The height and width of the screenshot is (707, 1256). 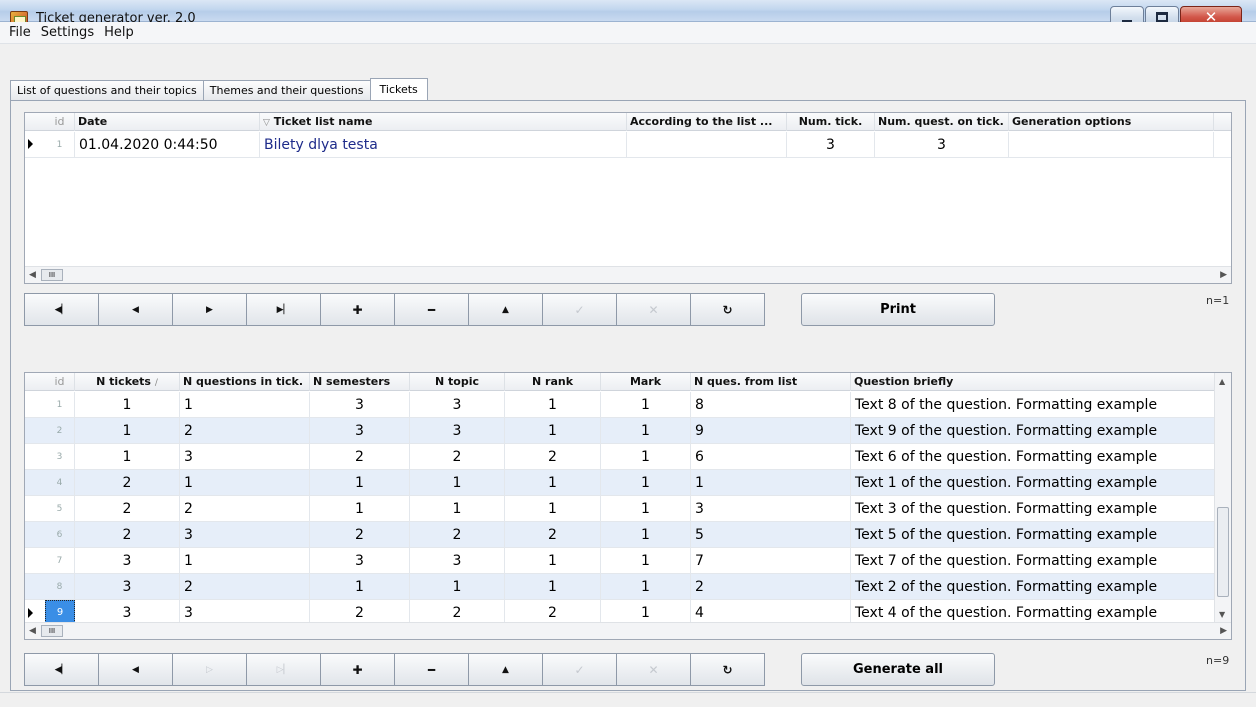 I want to click on nav-post-button: ✓, so click(x=579, y=309).